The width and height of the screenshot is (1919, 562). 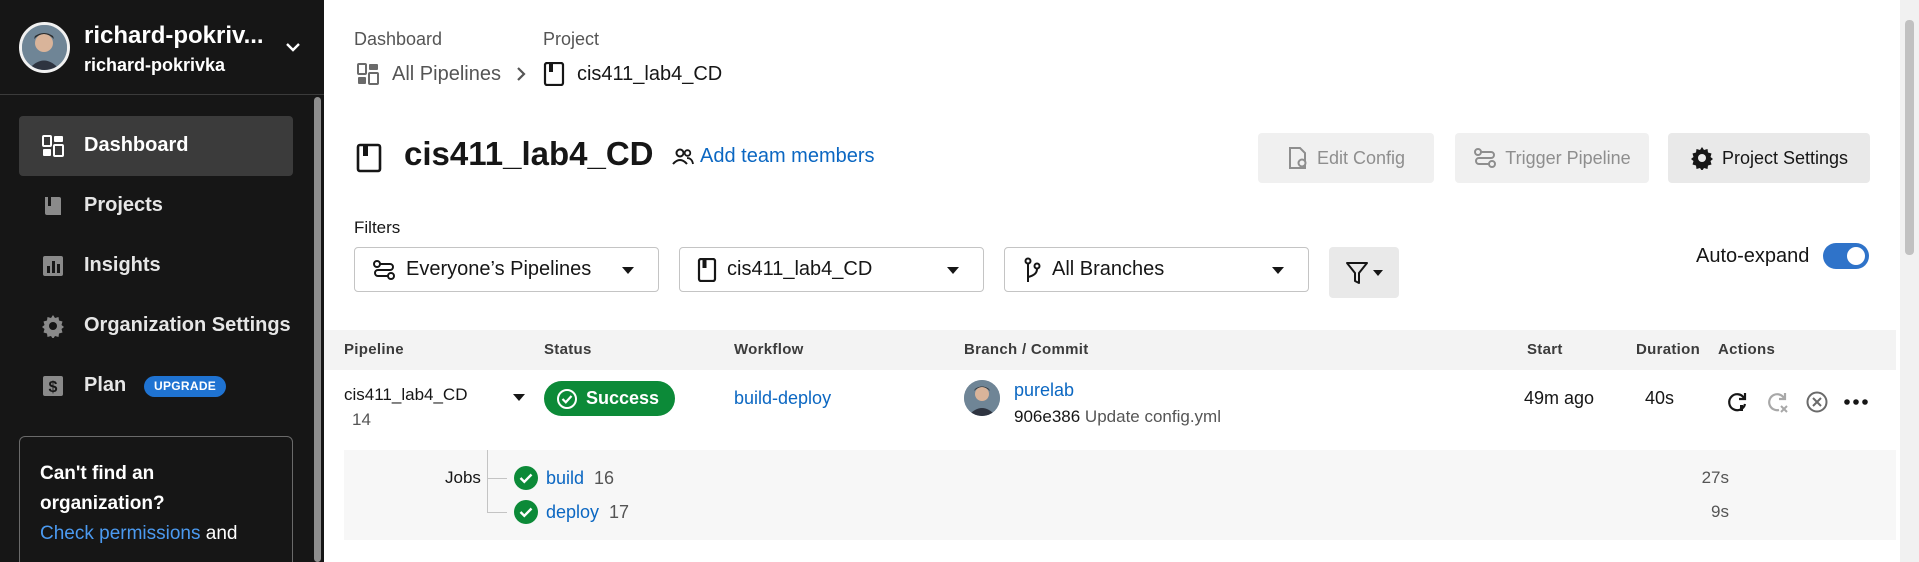 I want to click on trigger-pipeline-label: Trigger Pipeline, so click(x=1568, y=157).